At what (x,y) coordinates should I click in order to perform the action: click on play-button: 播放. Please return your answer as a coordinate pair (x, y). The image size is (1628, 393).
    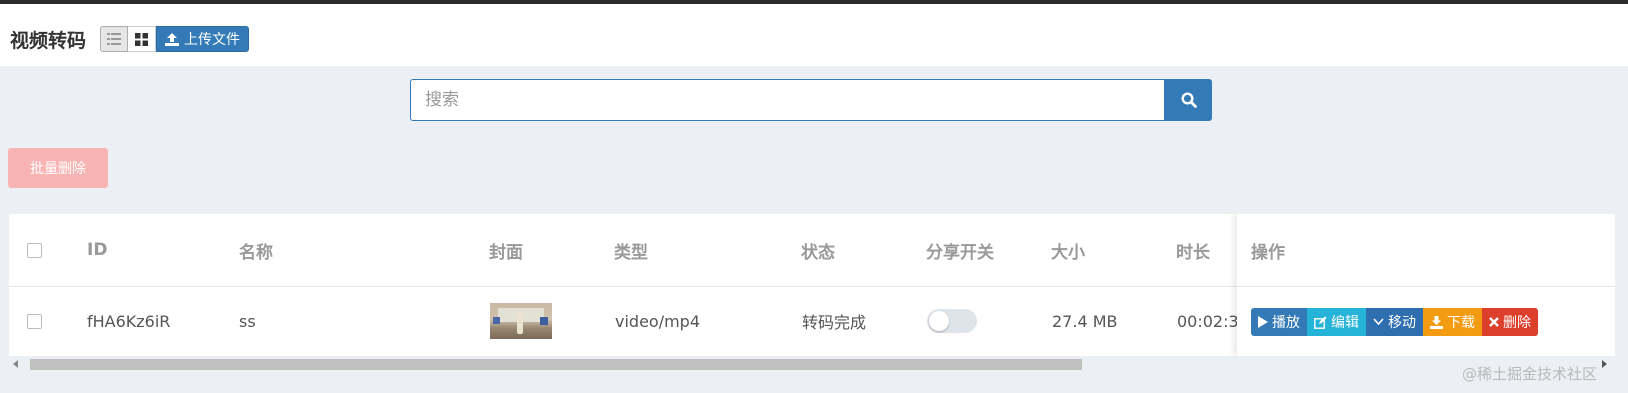
    Looking at the image, I should click on (1279, 322).